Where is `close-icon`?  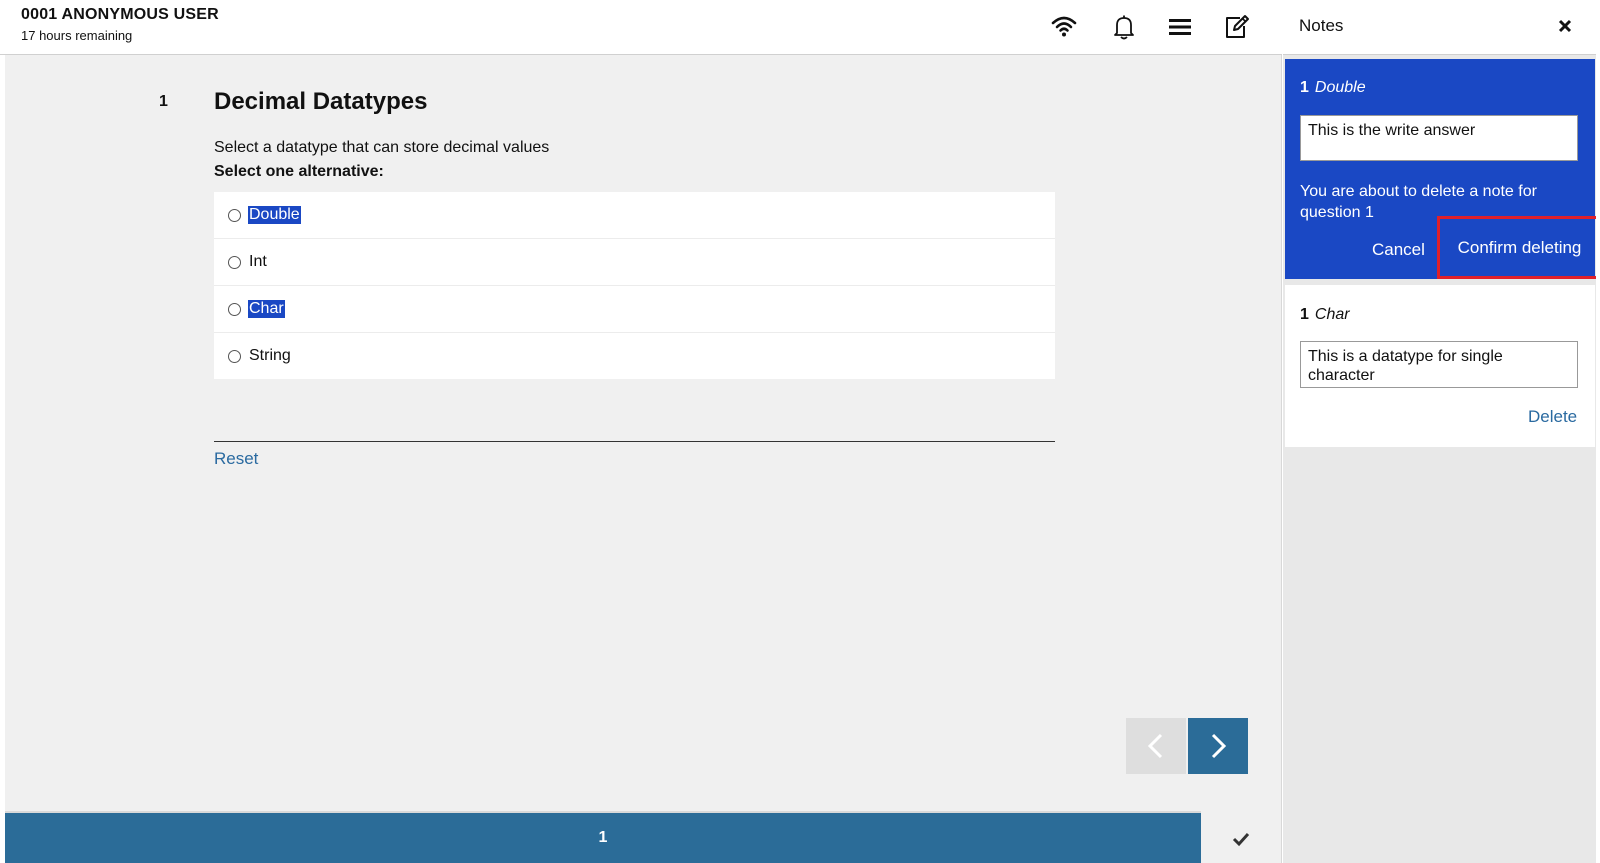 close-icon is located at coordinates (1565, 26).